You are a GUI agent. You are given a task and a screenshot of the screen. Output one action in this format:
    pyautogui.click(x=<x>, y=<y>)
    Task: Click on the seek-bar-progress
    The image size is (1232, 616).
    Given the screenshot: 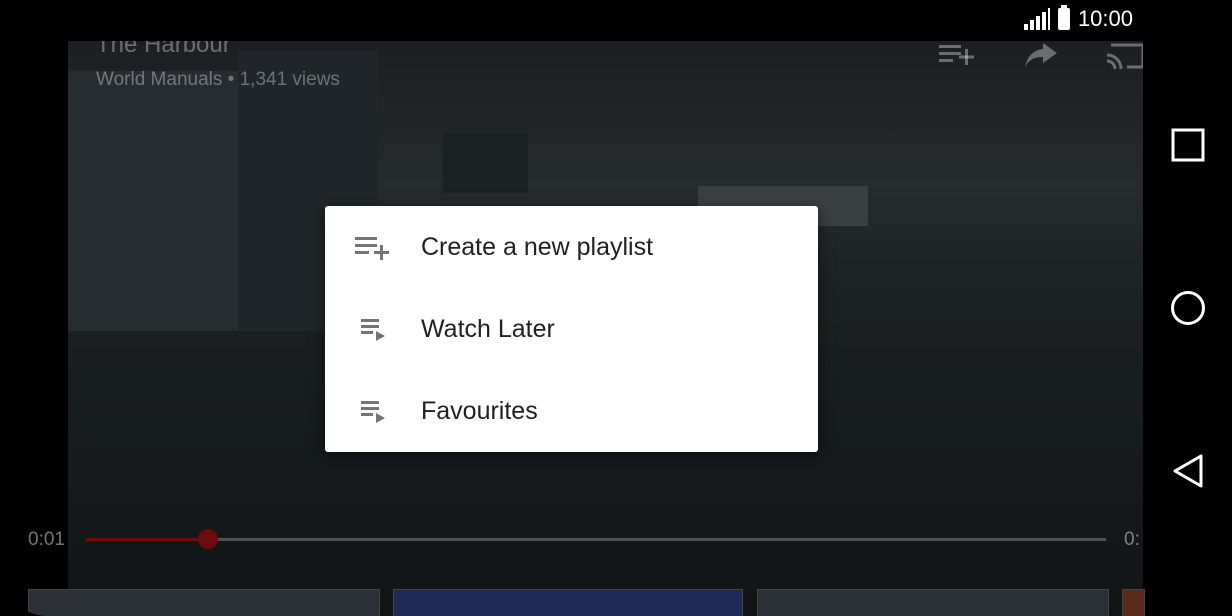 What is the action you would take?
    pyautogui.click(x=147, y=539)
    